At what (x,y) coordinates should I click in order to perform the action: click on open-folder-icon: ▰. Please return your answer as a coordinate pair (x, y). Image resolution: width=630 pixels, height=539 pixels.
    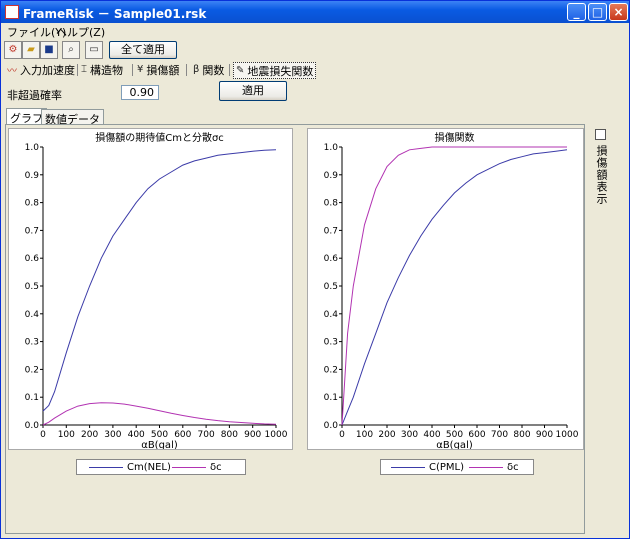
    Looking at the image, I should click on (31, 50).